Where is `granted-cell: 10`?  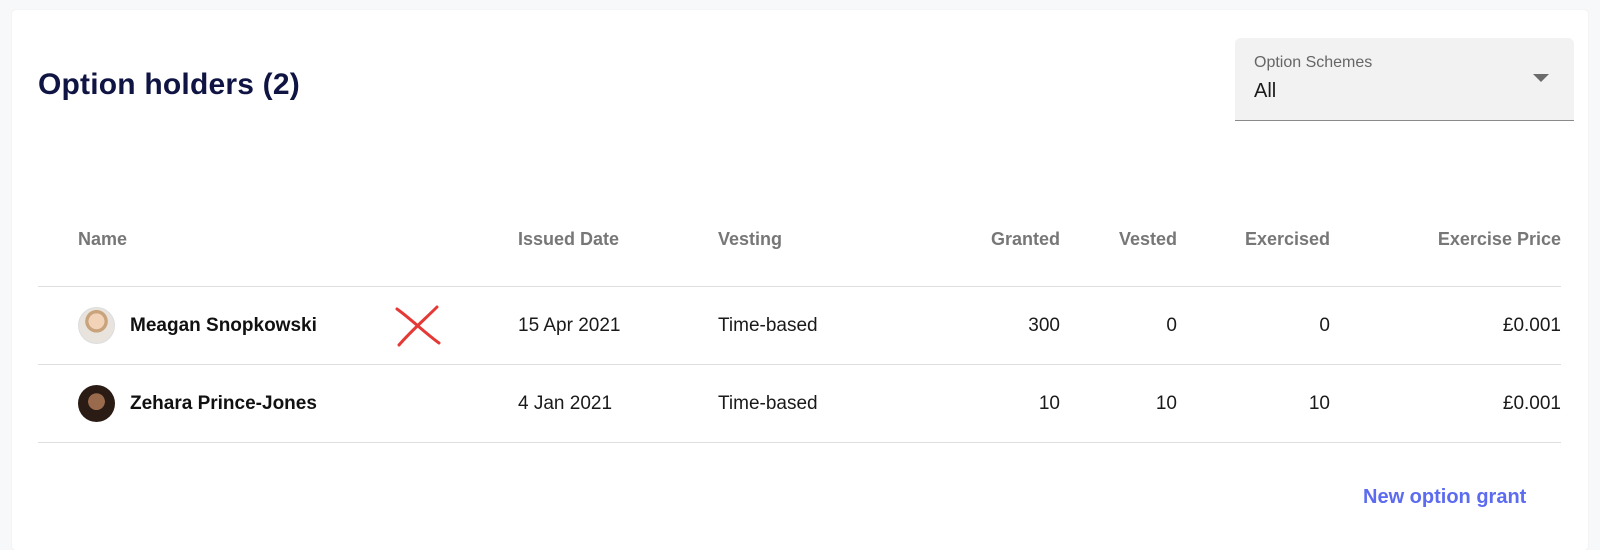 granted-cell: 10 is located at coordinates (1049, 403).